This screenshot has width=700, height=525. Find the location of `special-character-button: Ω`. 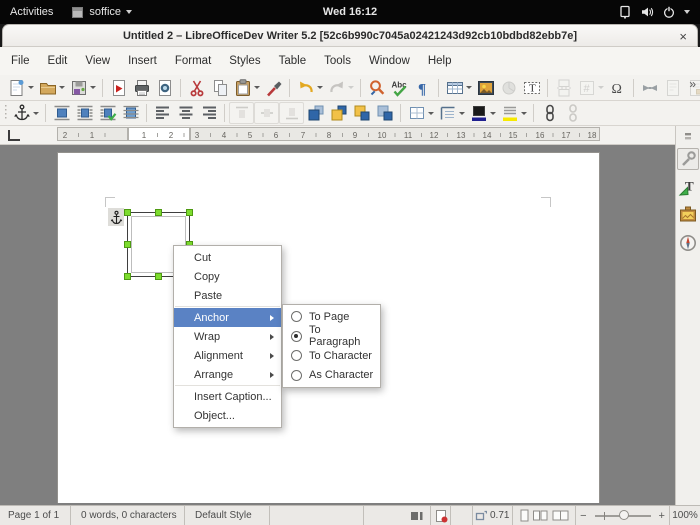

special-character-button: Ω is located at coordinates (617, 88).